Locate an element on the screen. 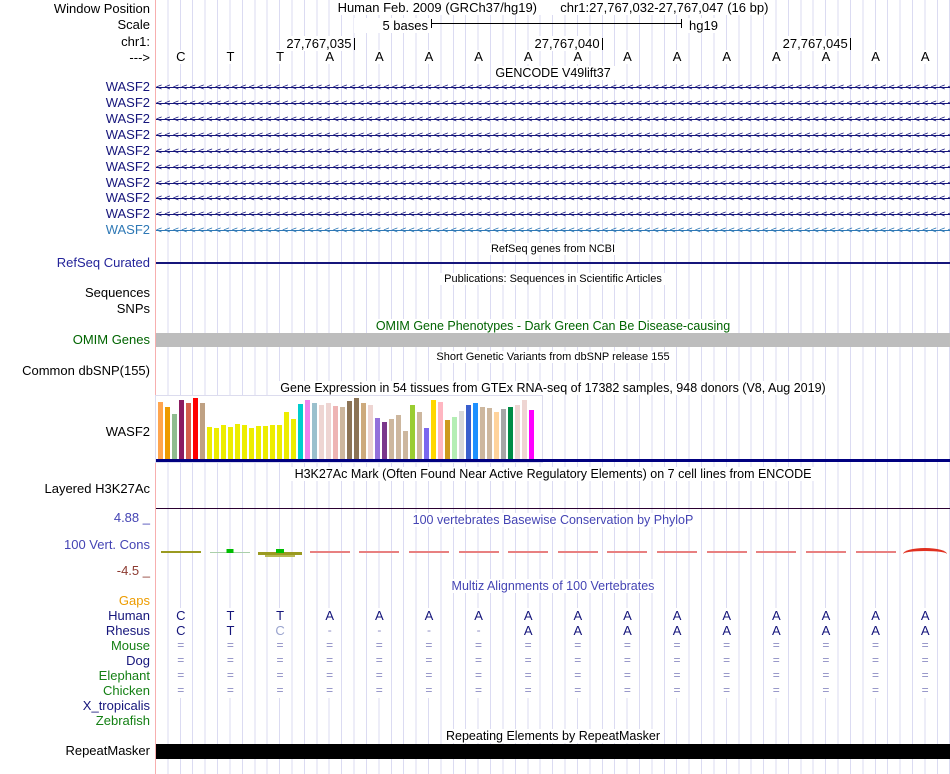 The height and width of the screenshot is (774, 950). multiz-species-label-mouse: Mouse is located at coordinates (75, 646).